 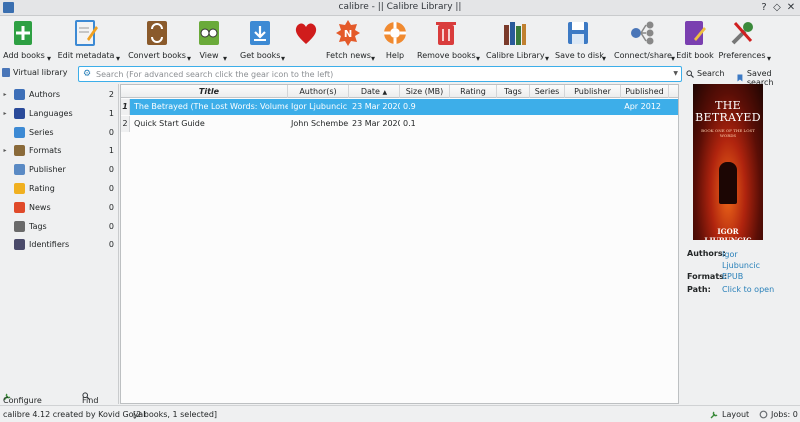 What do you see at coordinates (58, 150) in the screenshot?
I see `tag-browser-item-formats: ▸ Formats 1` at bounding box center [58, 150].